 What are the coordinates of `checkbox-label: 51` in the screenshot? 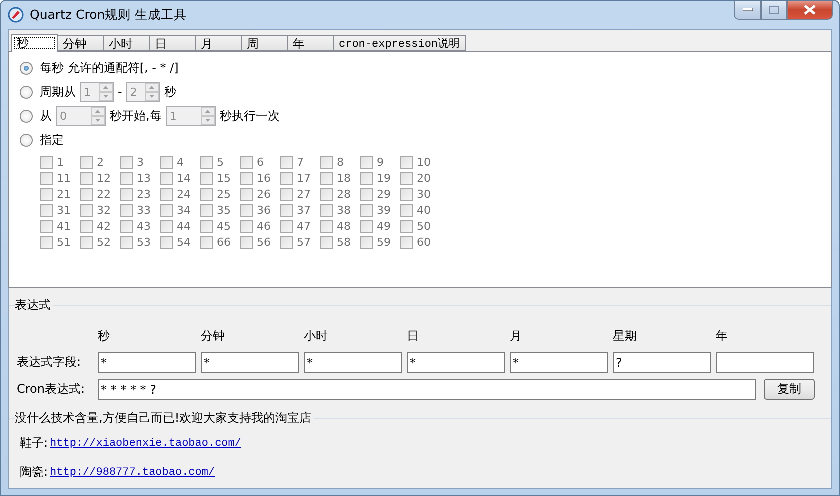 It's located at (64, 242).